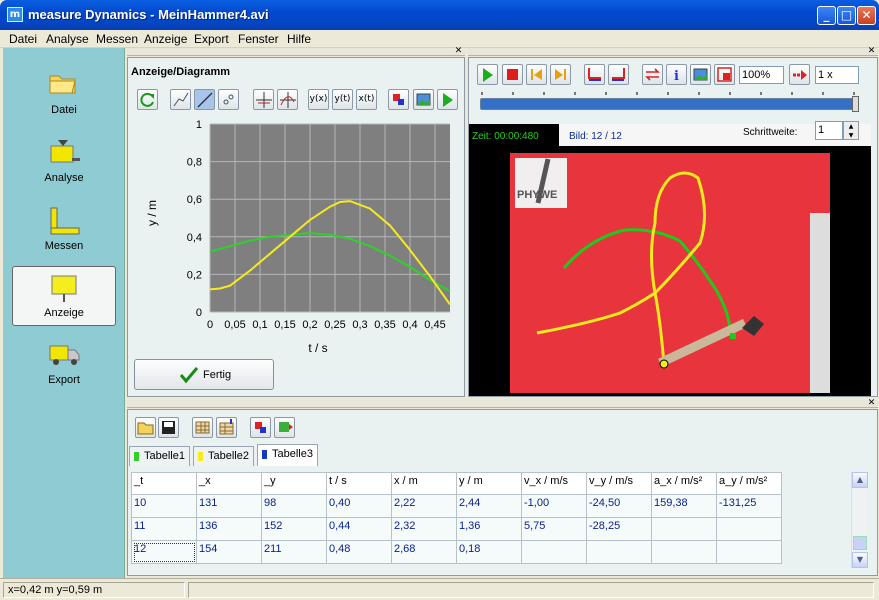 This screenshot has width=879, height=600. What do you see at coordinates (226, 427) in the screenshot?
I see `table-add-button` at bounding box center [226, 427].